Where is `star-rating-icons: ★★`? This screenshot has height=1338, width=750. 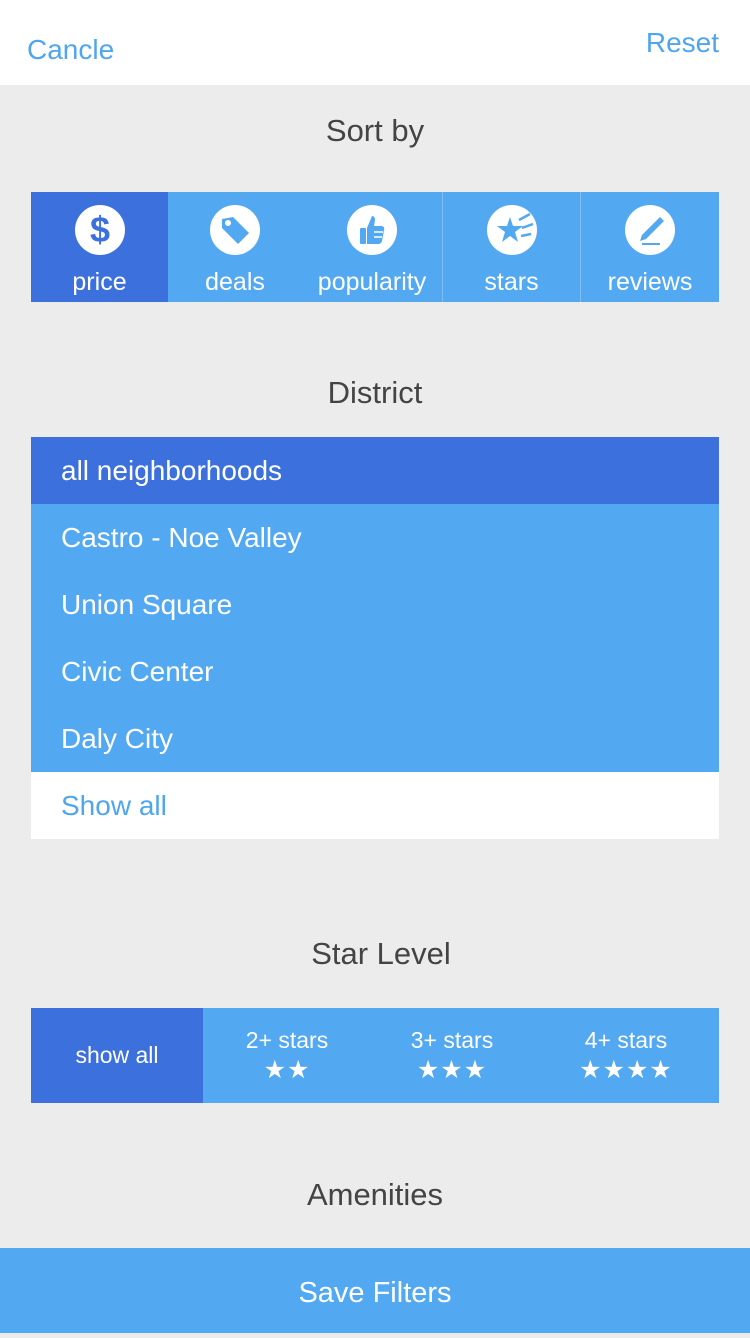
star-rating-icons: ★★ is located at coordinates (287, 1070).